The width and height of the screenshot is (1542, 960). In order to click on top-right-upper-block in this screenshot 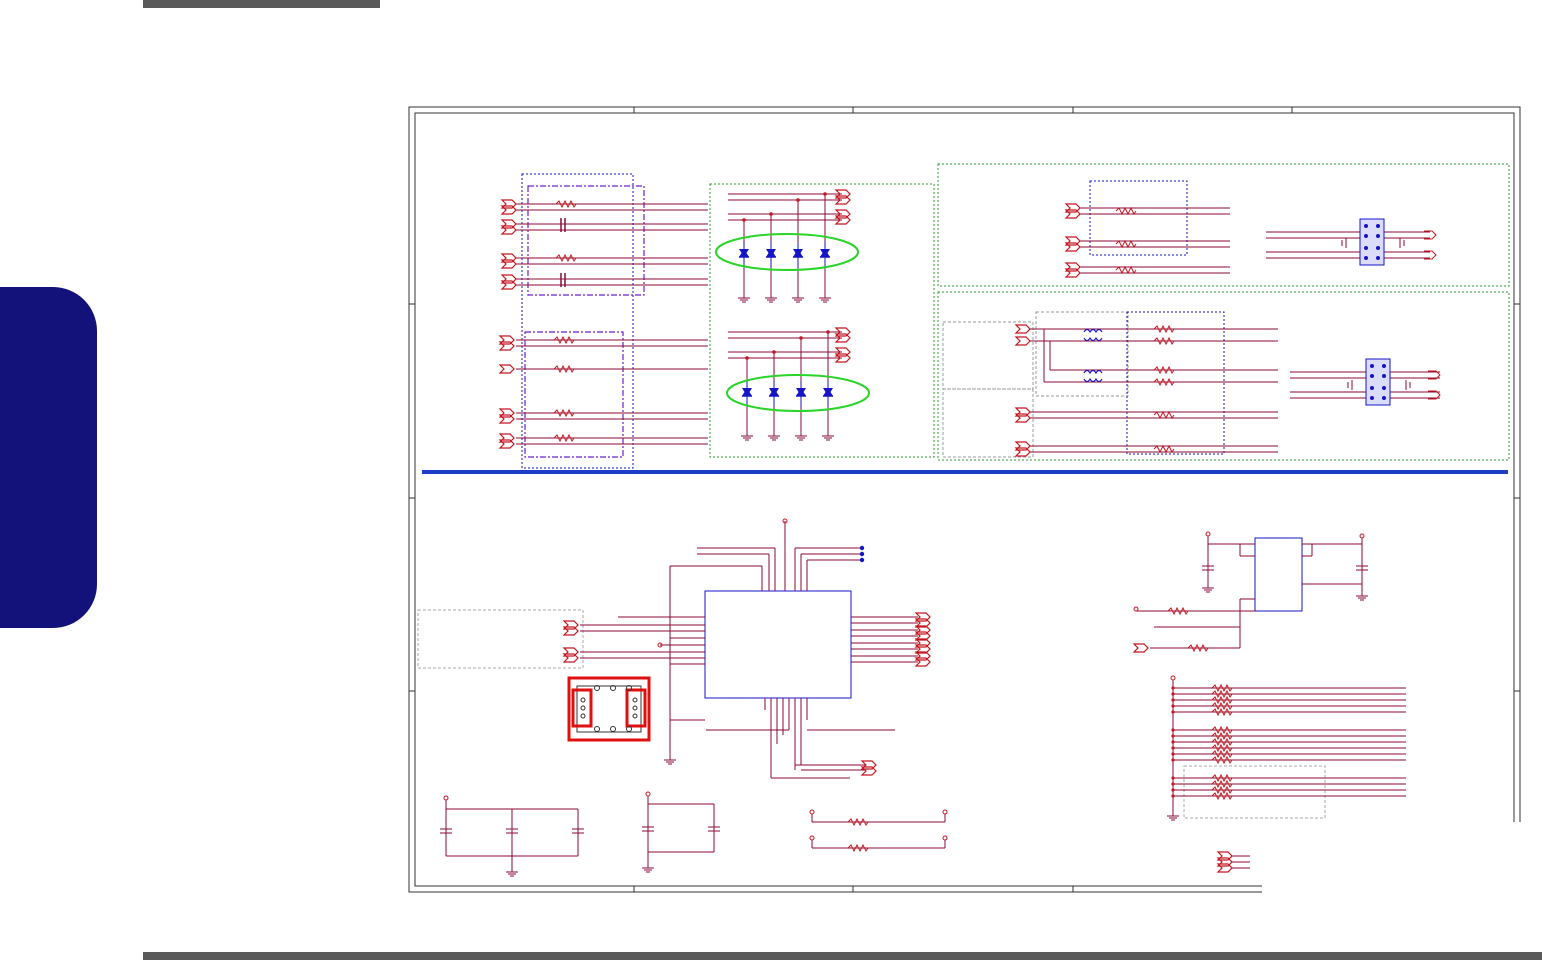, I will do `click(1223, 225)`.